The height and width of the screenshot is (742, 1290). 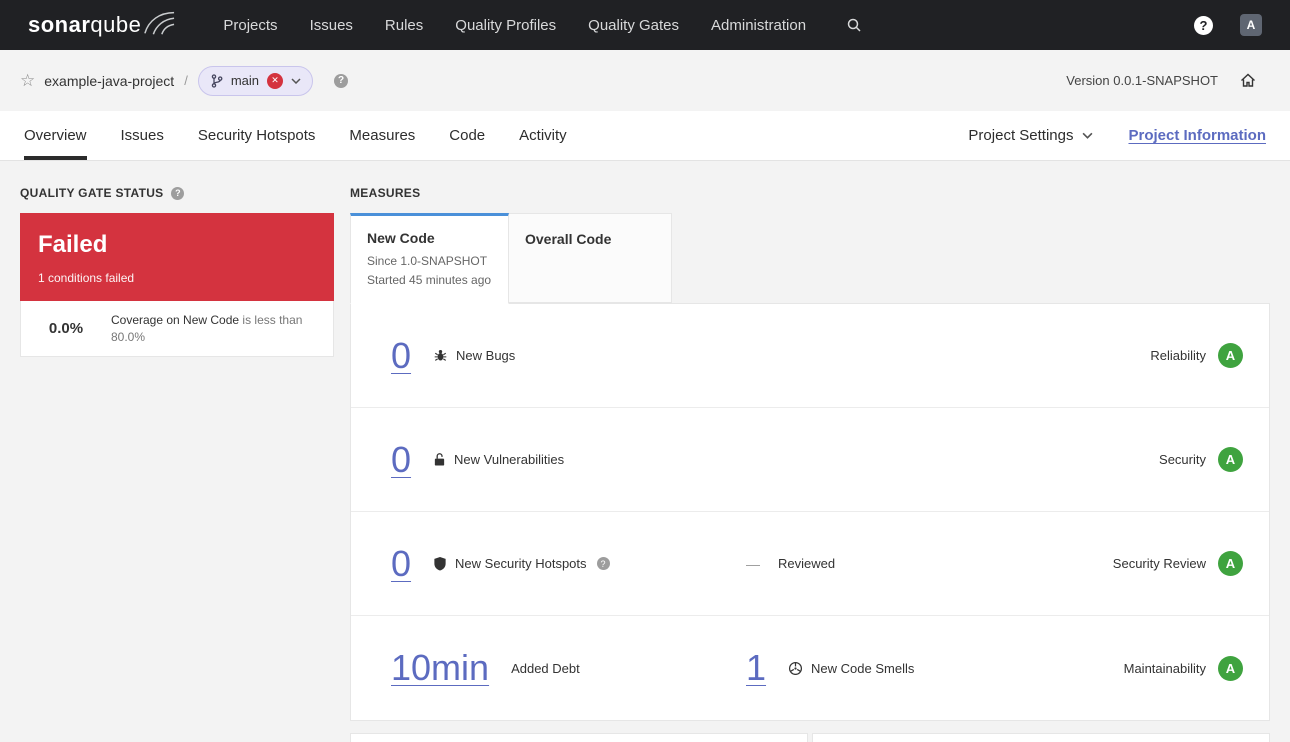 I want to click on shield-icon, so click(x=440, y=563).